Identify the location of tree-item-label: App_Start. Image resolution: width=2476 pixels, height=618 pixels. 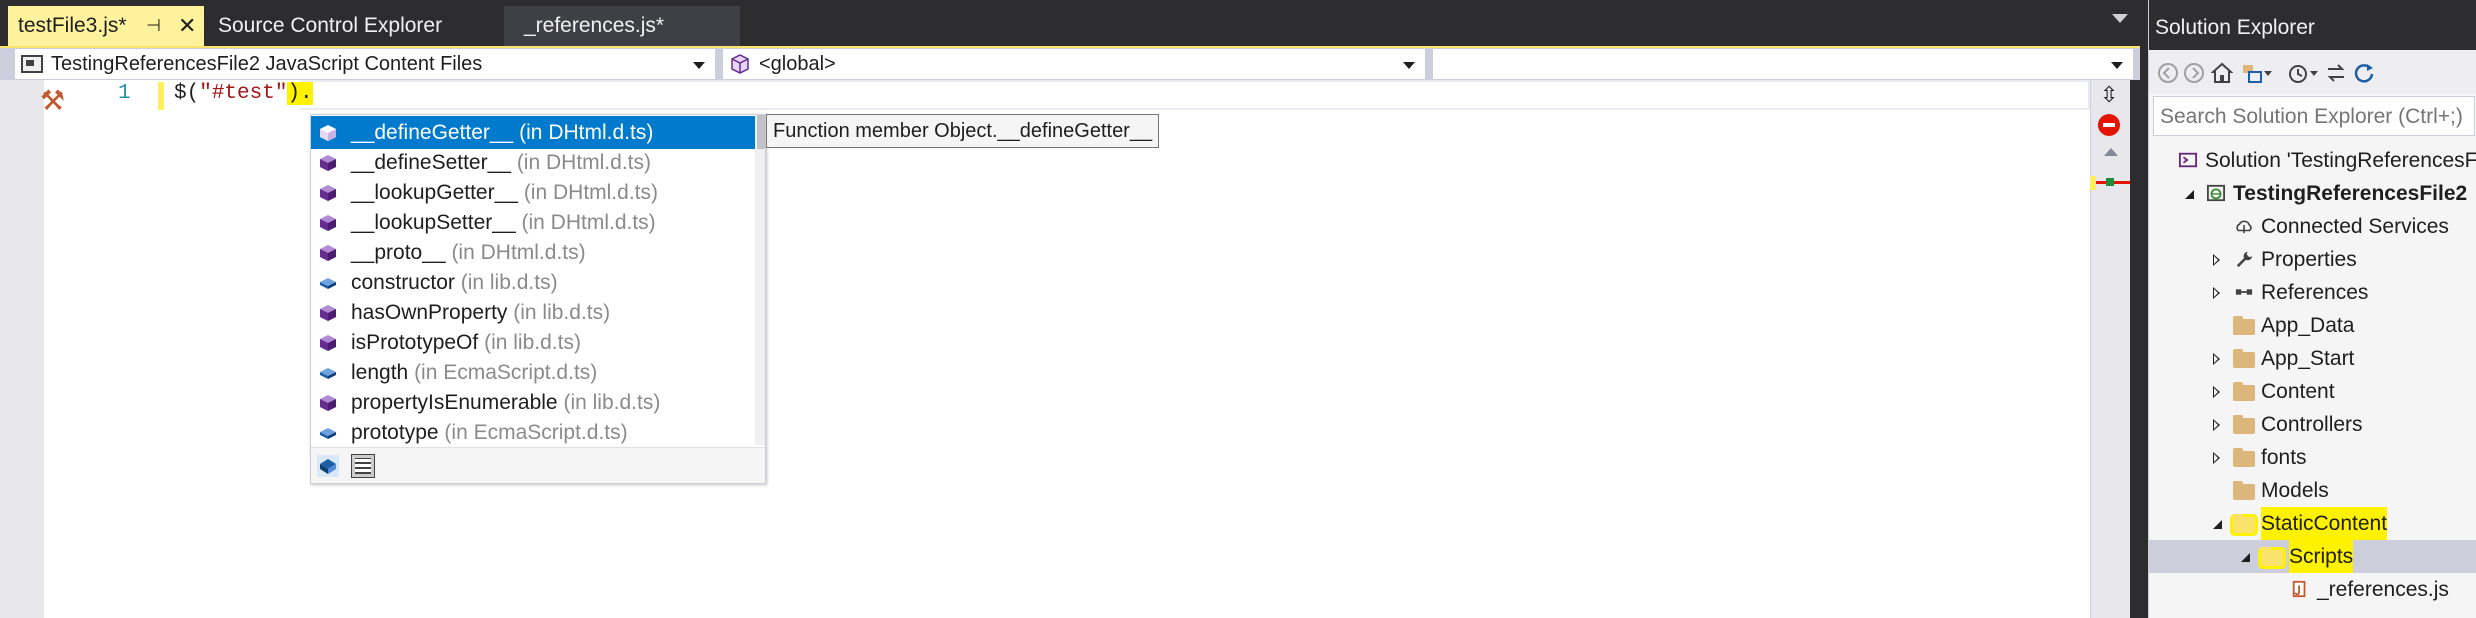
(2308, 358).